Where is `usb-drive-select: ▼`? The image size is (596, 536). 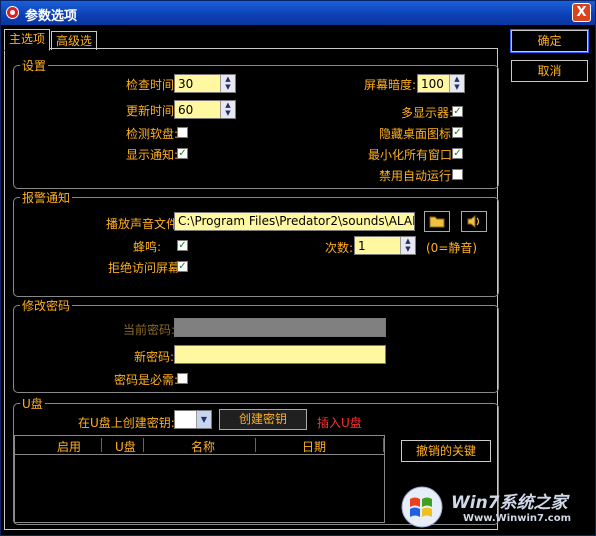 usb-drive-select: ▼ is located at coordinates (193, 419).